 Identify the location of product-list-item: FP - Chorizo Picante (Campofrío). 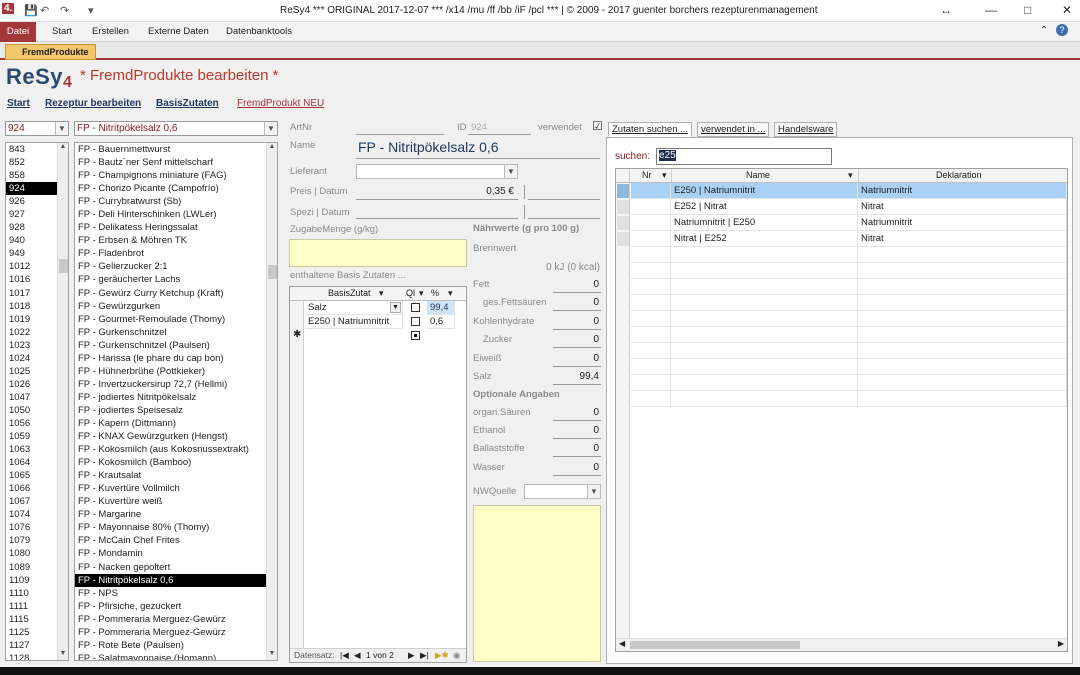
(176, 188).